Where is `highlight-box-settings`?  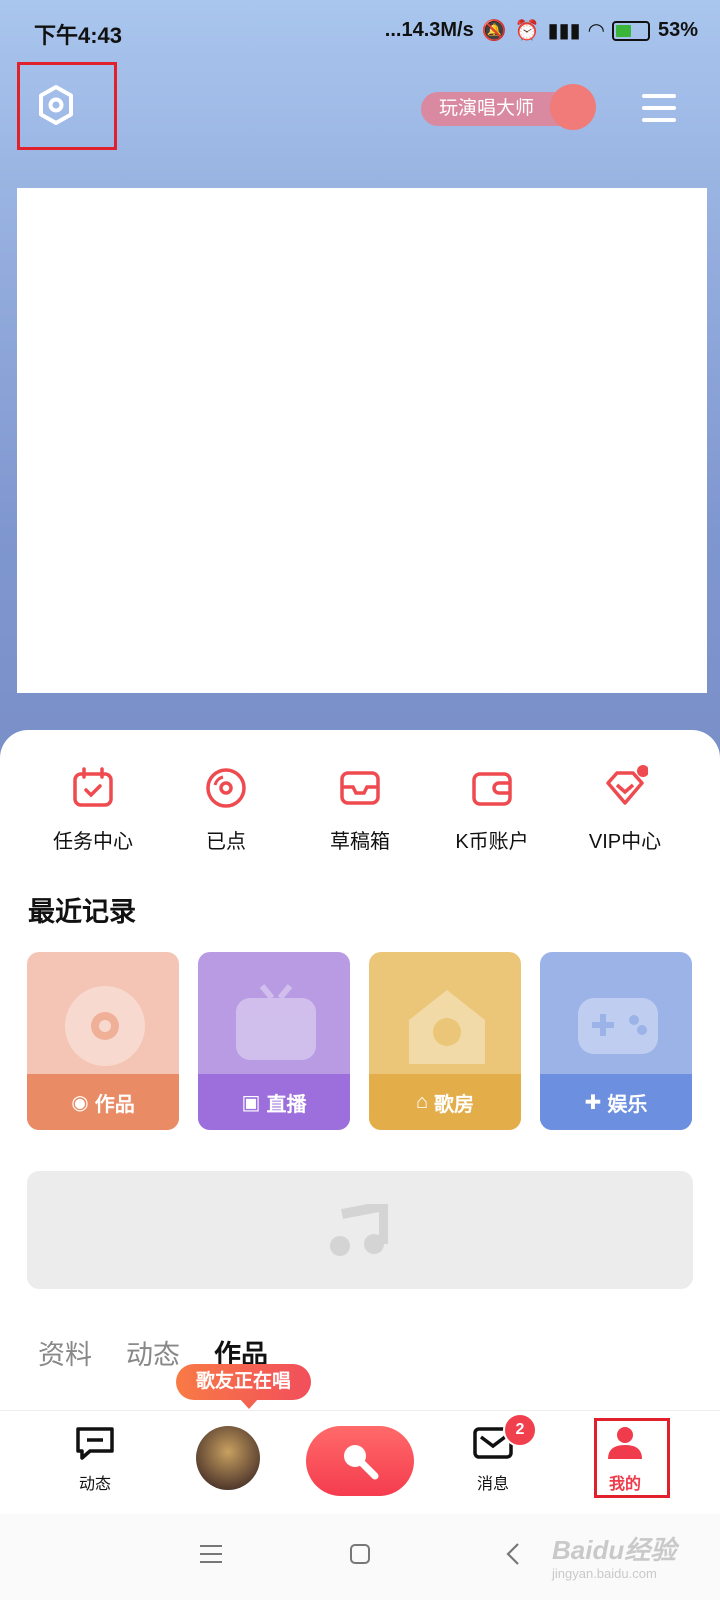
highlight-box-settings is located at coordinates (67, 106).